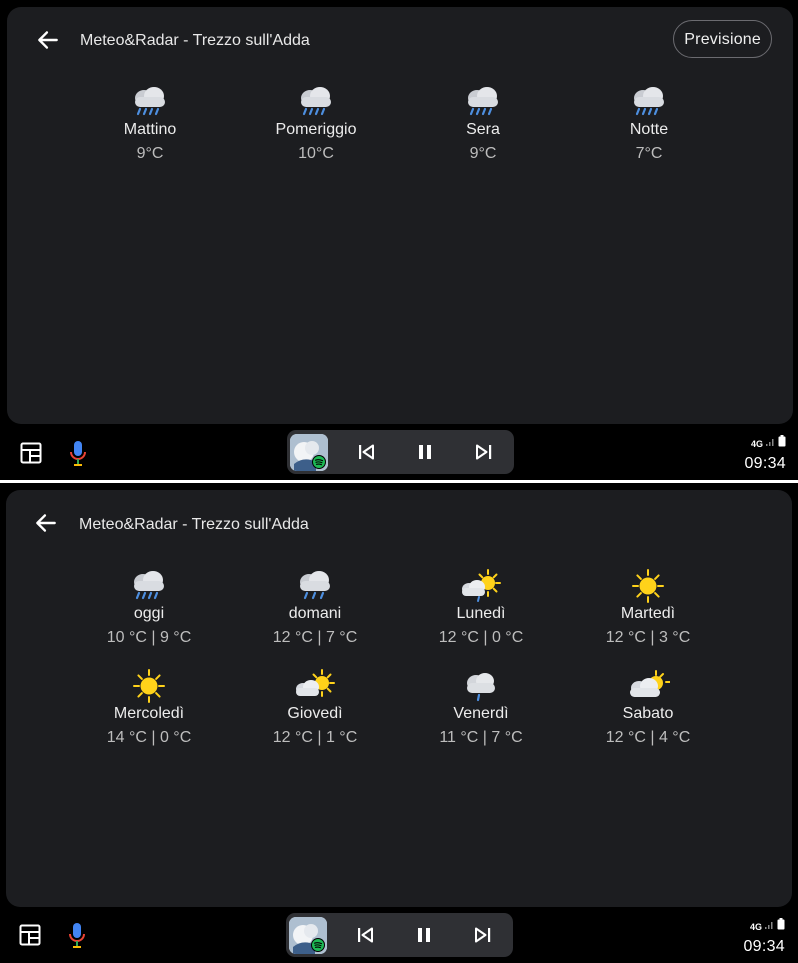 The width and height of the screenshot is (798, 963). What do you see at coordinates (648, 613) in the screenshot?
I see `day-name: Martedì` at bounding box center [648, 613].